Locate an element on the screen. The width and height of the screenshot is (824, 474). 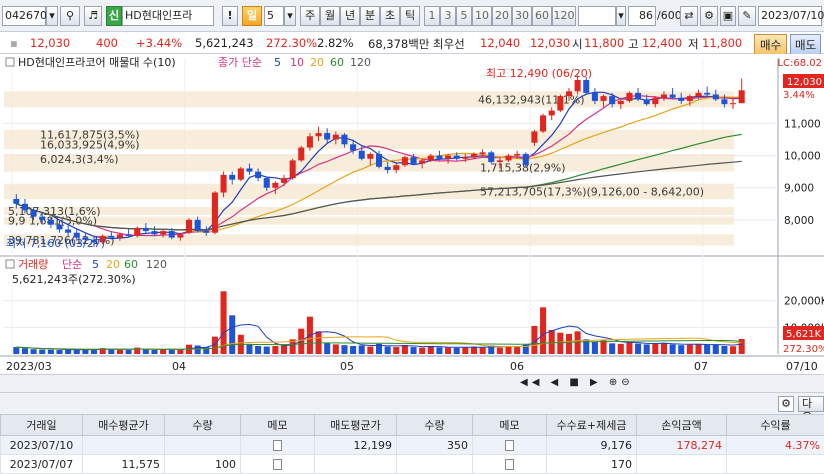
period-week-button: 주 is located at coordinates (310, 16).